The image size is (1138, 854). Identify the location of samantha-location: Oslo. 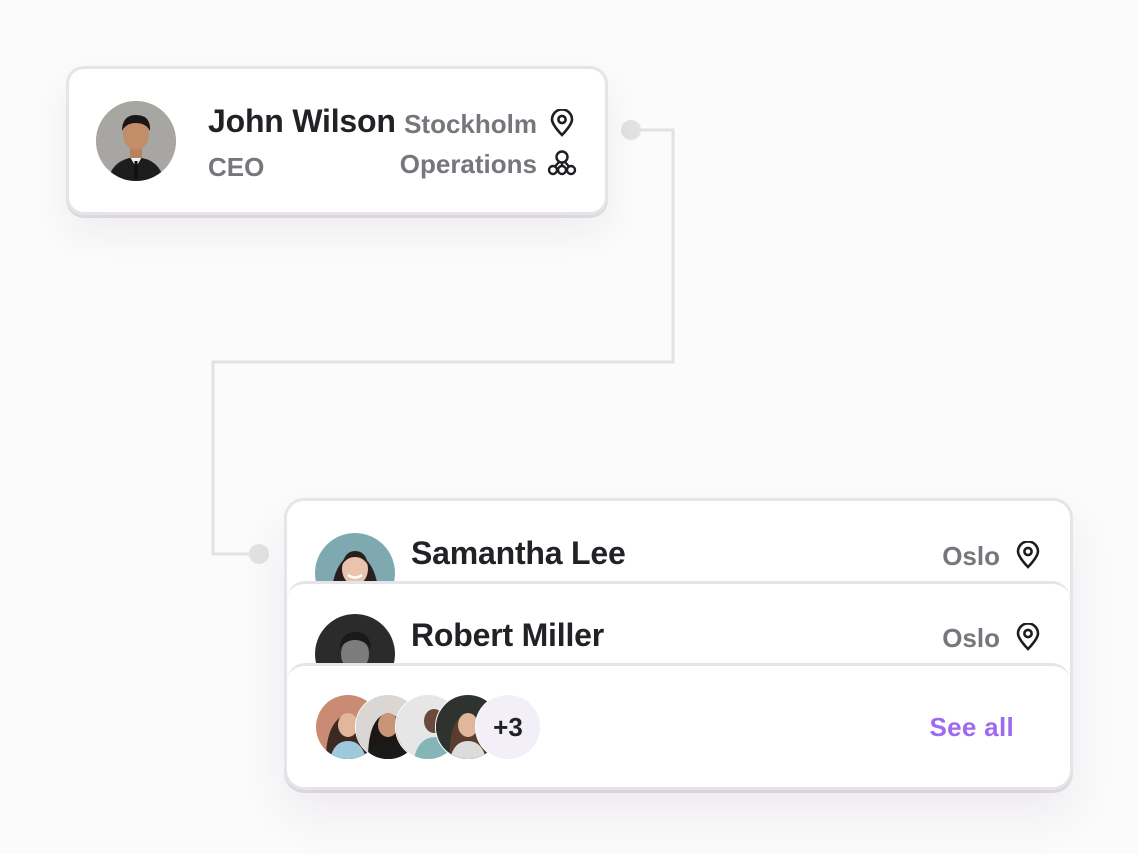
(971, 556).